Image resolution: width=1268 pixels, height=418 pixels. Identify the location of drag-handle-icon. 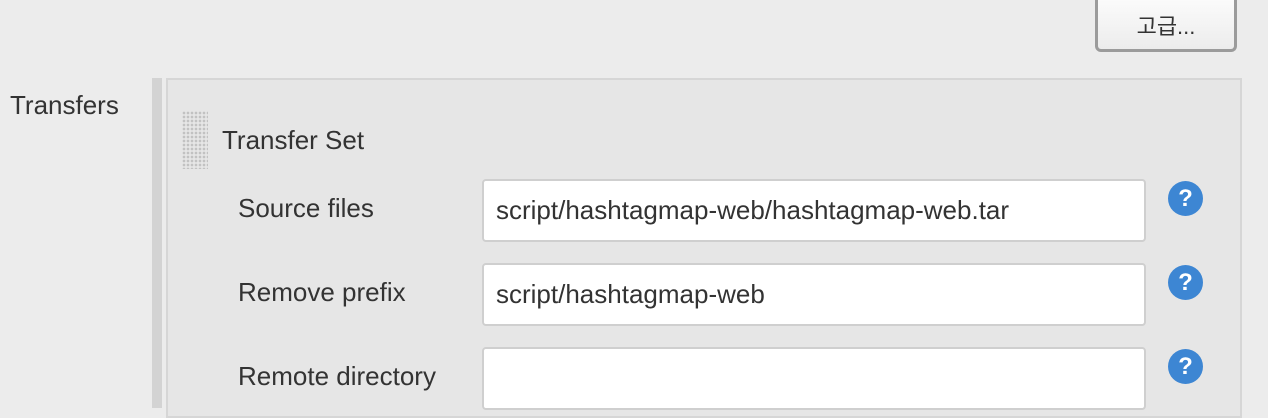
(195, 140).